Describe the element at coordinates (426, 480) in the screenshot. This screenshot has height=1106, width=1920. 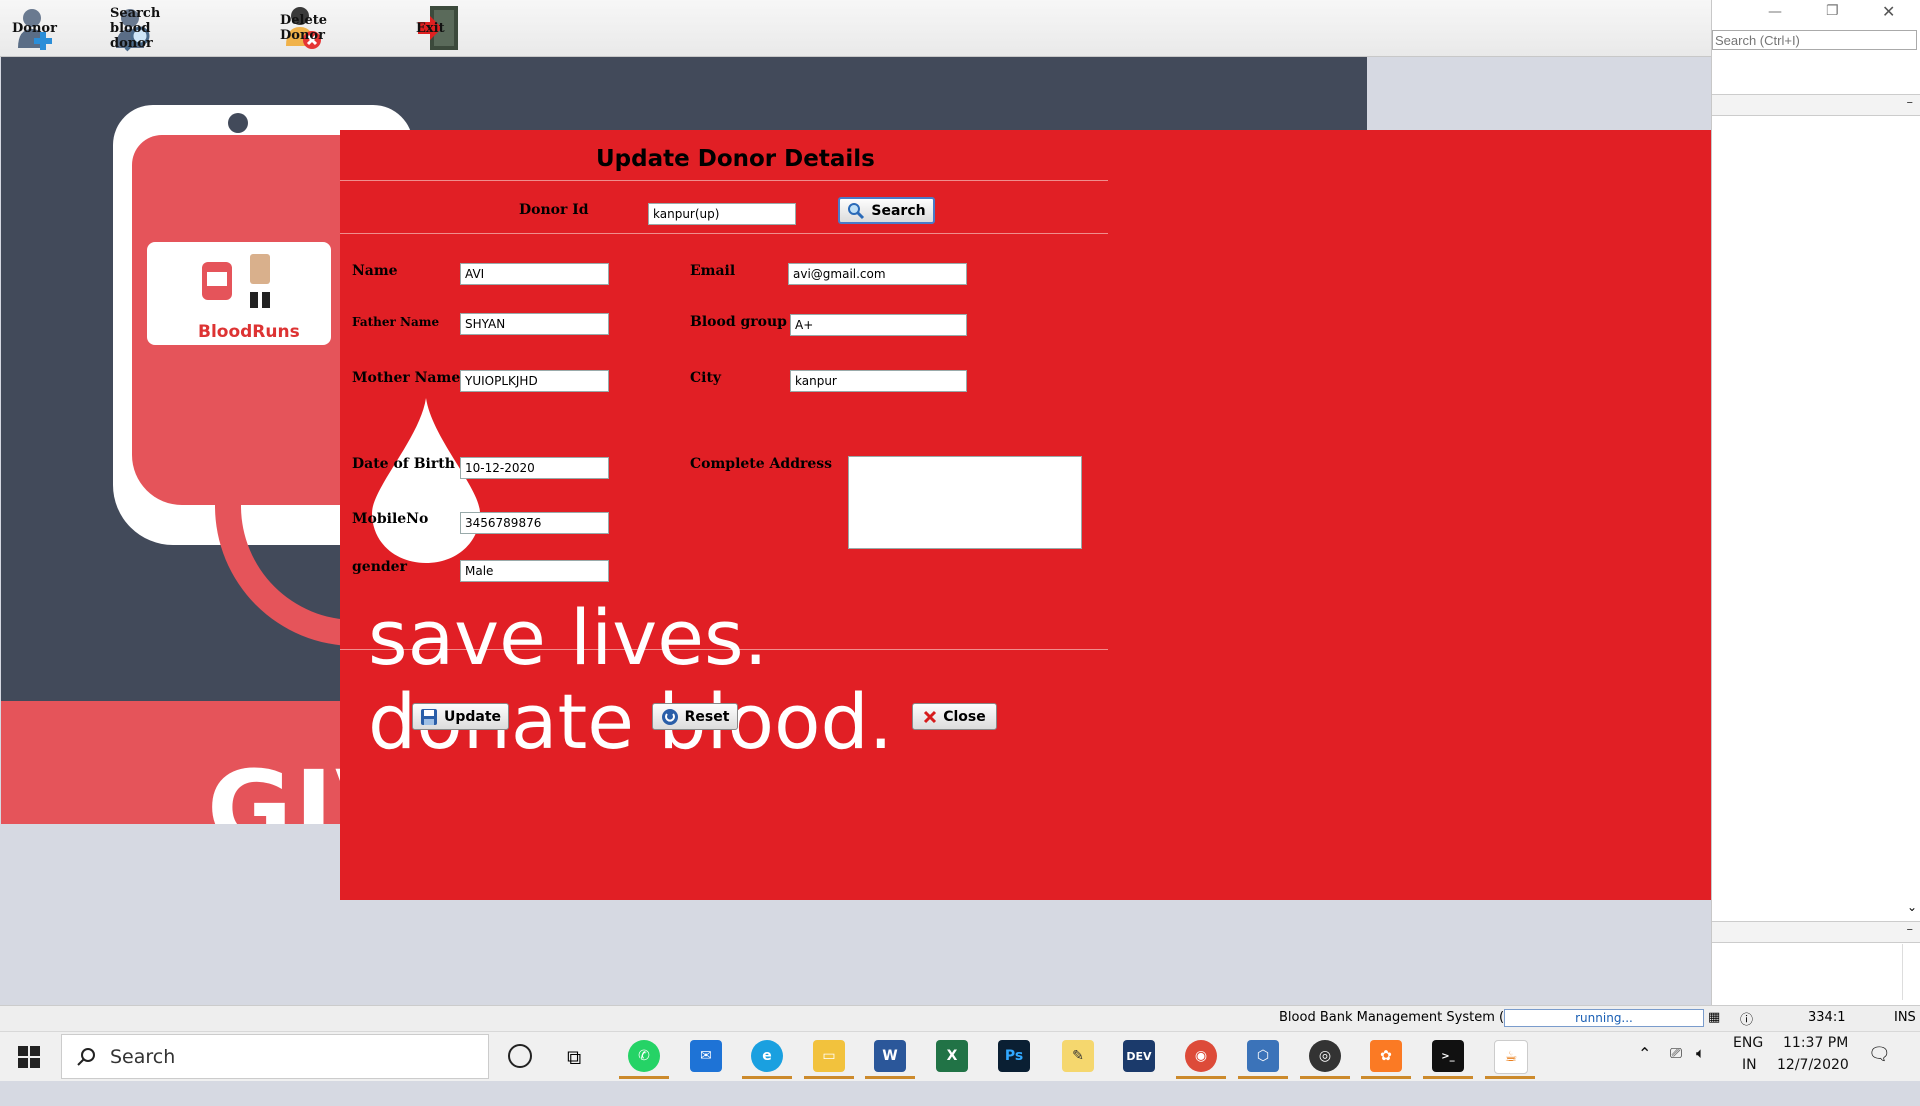
I see `blood-drop-icon` at that location.